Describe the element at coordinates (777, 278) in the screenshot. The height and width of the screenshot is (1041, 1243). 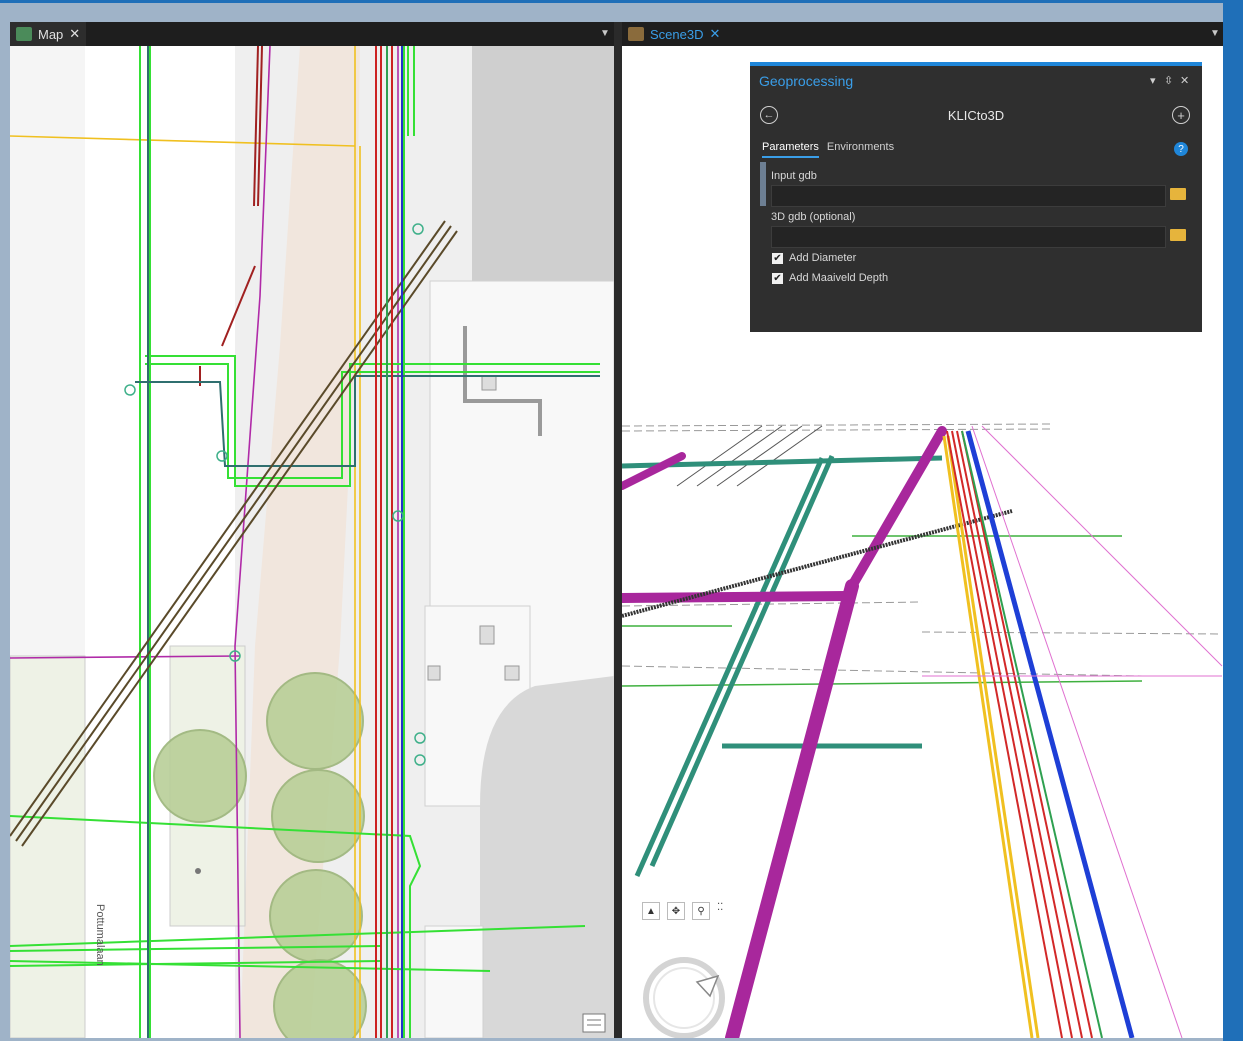
I see `add-maaiveld-depth-checkbox: ✔` at that location.